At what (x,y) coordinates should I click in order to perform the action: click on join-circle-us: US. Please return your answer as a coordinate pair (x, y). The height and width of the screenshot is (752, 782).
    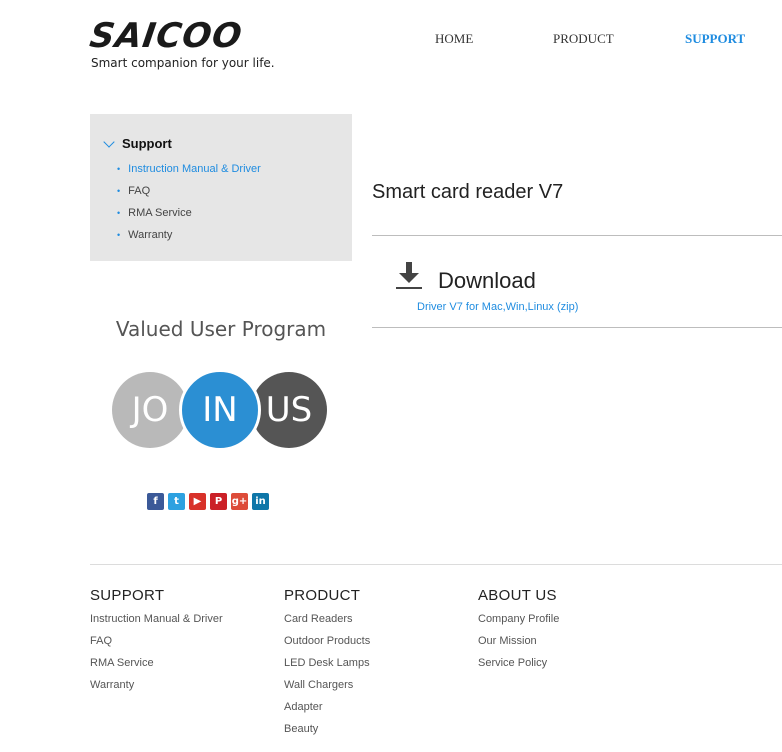
    Looking at the image, I should click on (289, 410).